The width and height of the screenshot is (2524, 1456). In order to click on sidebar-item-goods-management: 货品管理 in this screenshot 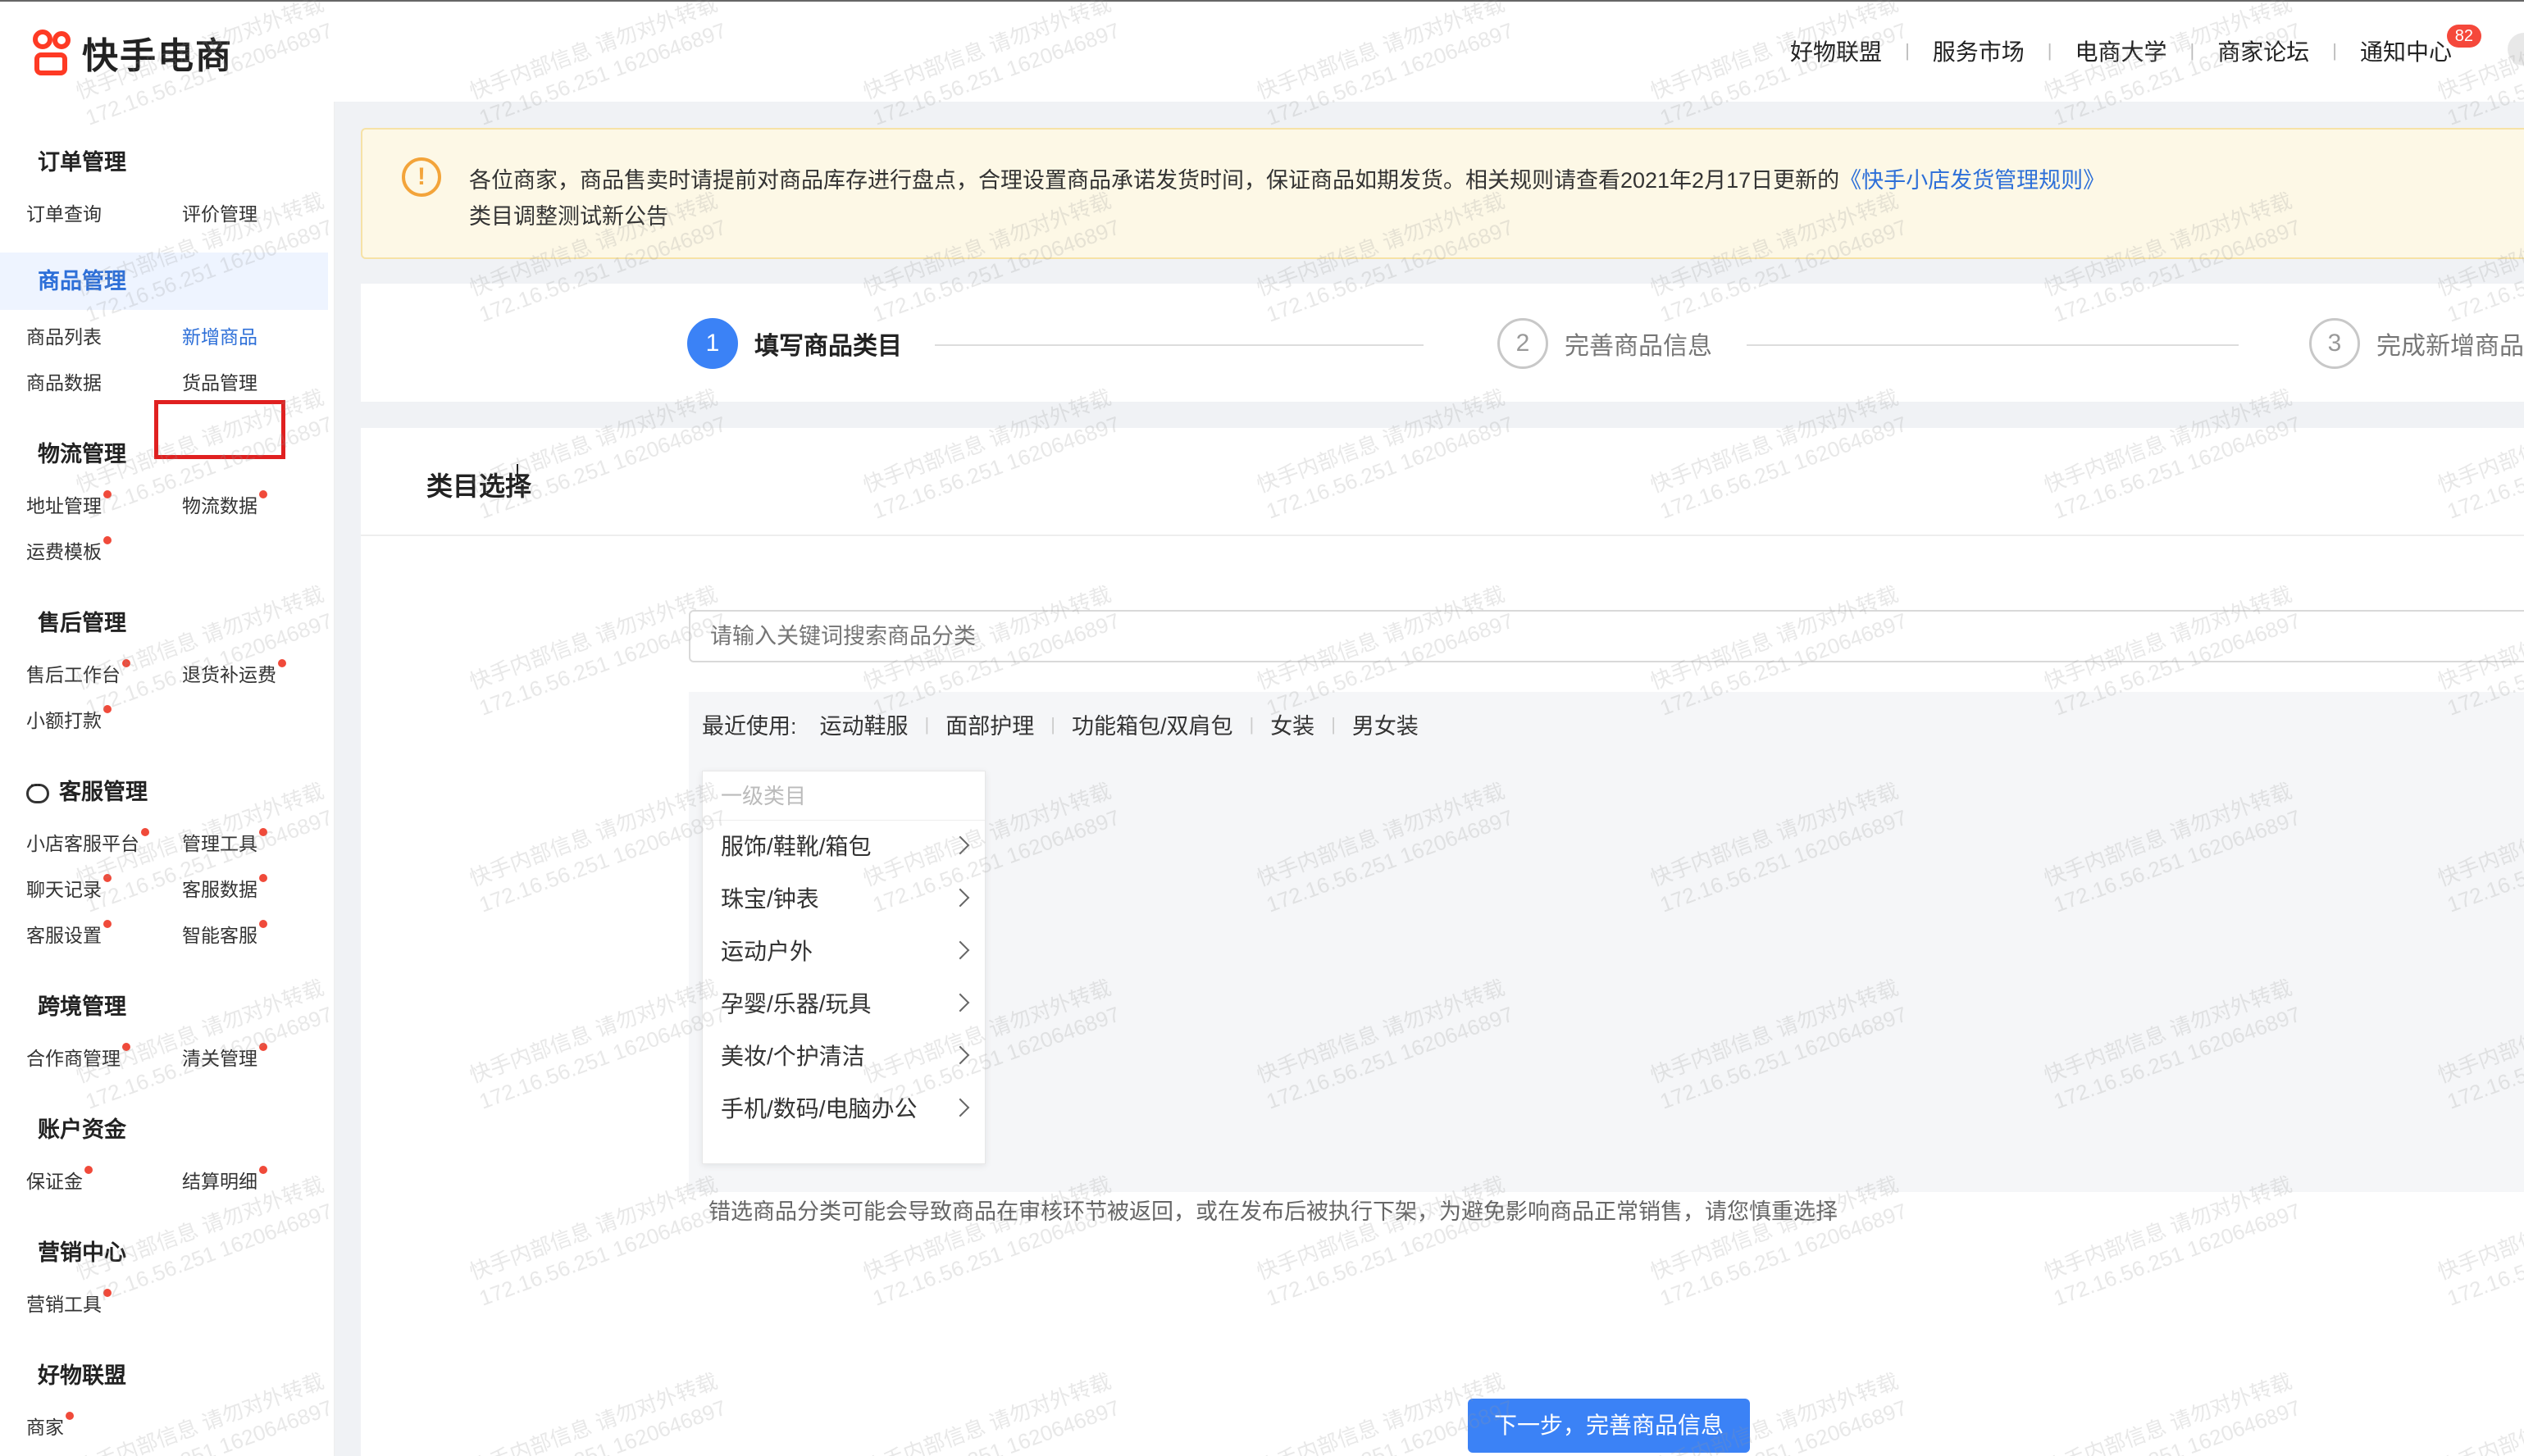, I will do `click(219, 381)`.